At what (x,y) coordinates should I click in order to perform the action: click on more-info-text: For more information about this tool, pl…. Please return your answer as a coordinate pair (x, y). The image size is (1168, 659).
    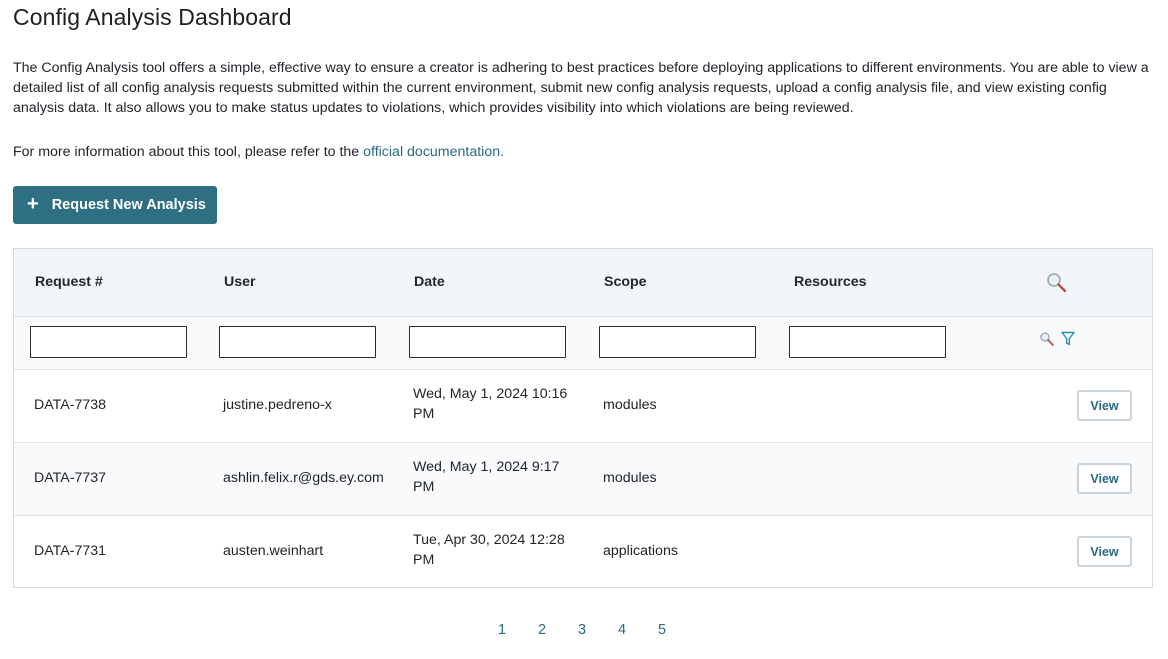
    Looking at the image, I should click on (188, 152).